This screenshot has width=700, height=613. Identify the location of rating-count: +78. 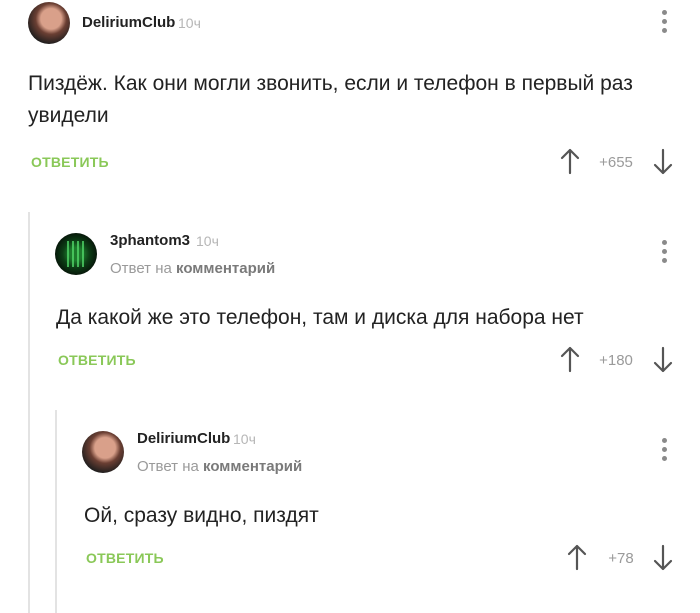
(621, 558).